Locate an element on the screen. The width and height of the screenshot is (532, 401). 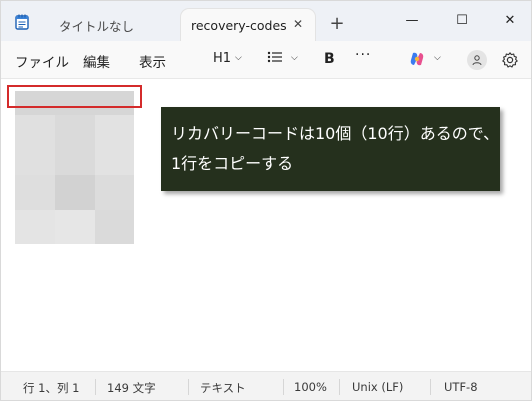
tab-recovery-codes: recovery-codes ✕ is located at coordinates (248, 25).